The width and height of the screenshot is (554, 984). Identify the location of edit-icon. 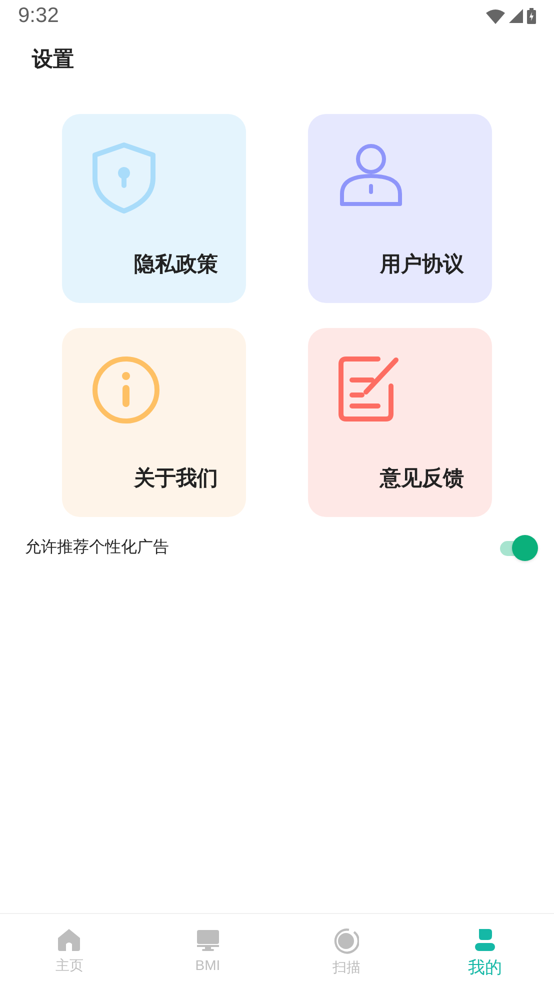
(369, 389).